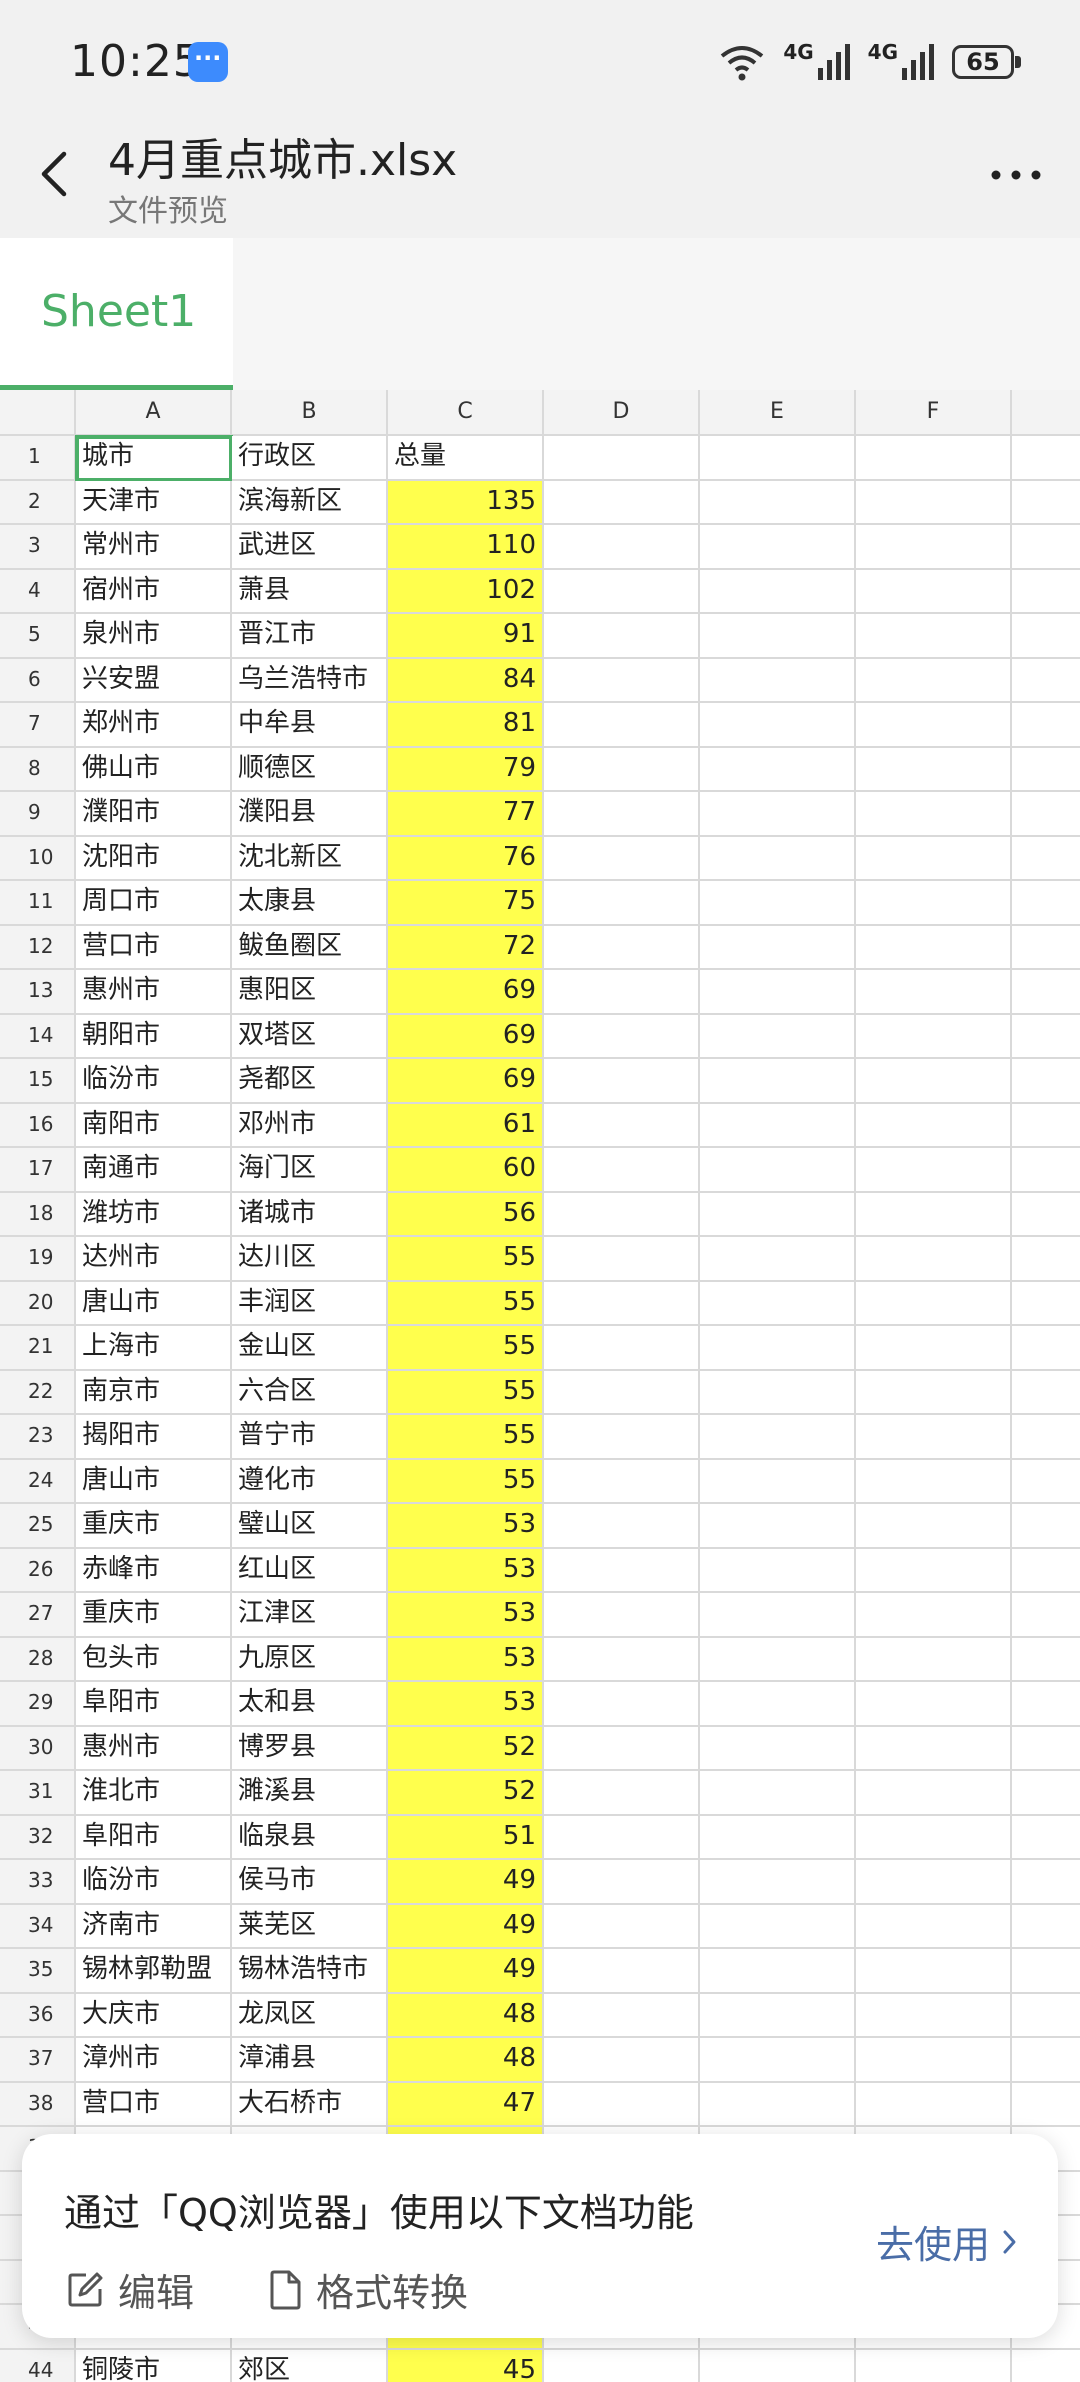 This screenshot has width=1080, height=2382. I want to click on cell-a: 朝阳市, so click(154, 1036).